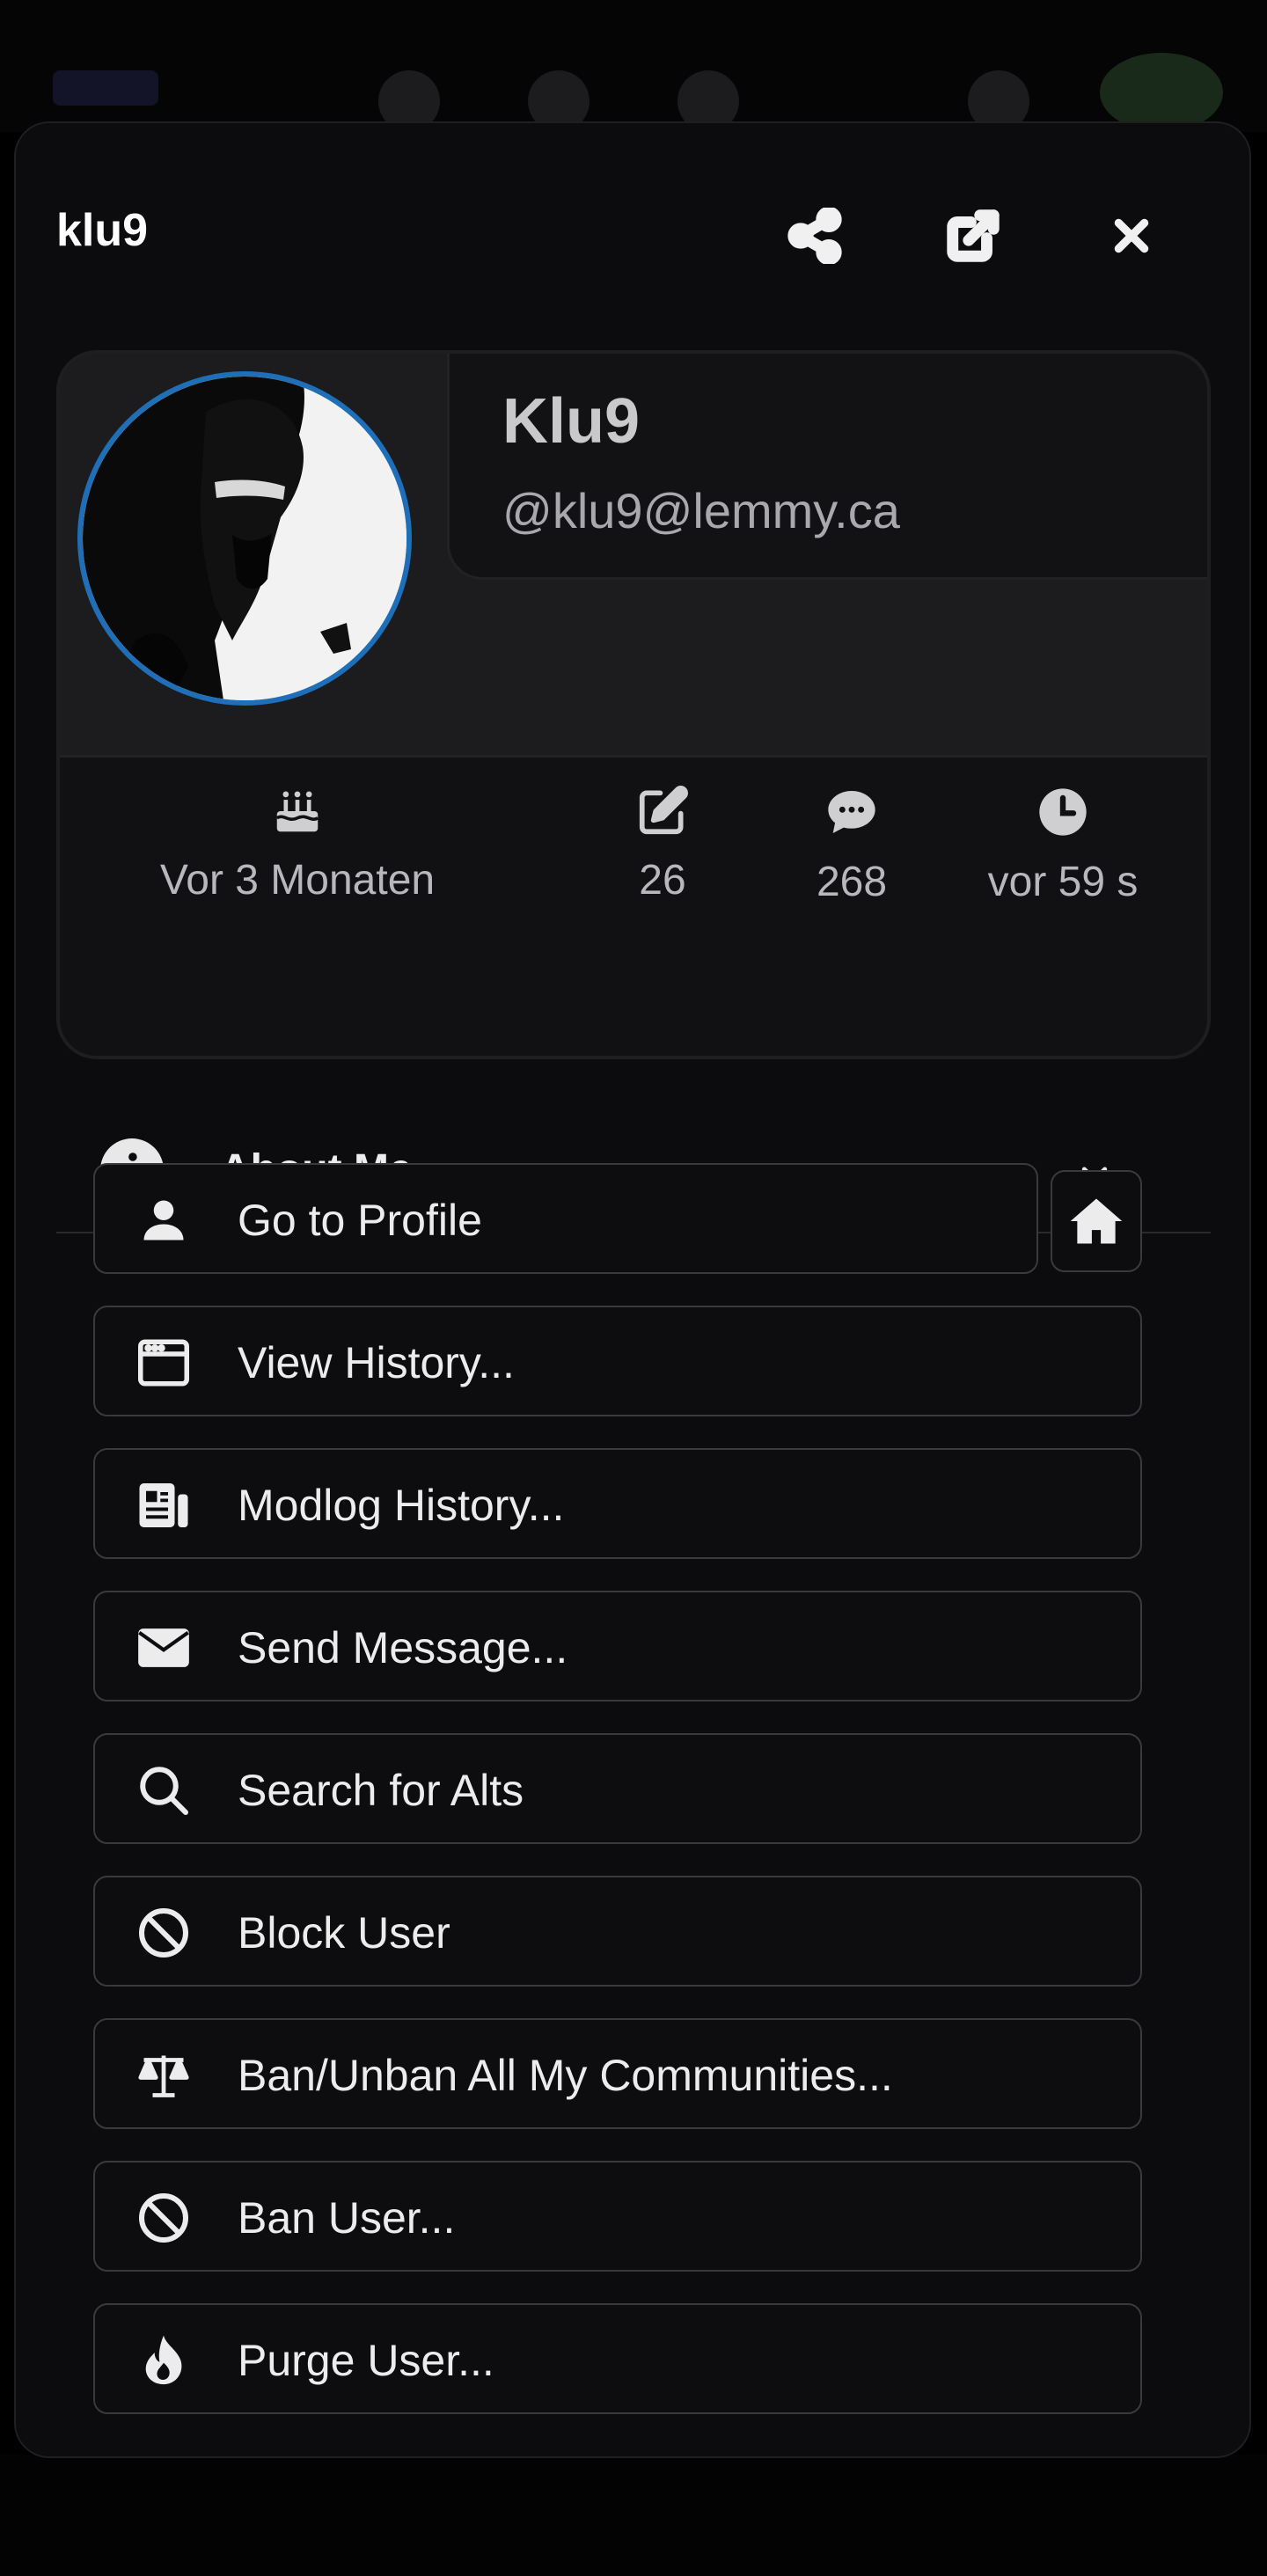 The height and width of the screenshot is (2576, 1267). What do you see at coordinates (633, 66) in the screenshot?
I see `background-app-bar` at bounding box center [633, 66].